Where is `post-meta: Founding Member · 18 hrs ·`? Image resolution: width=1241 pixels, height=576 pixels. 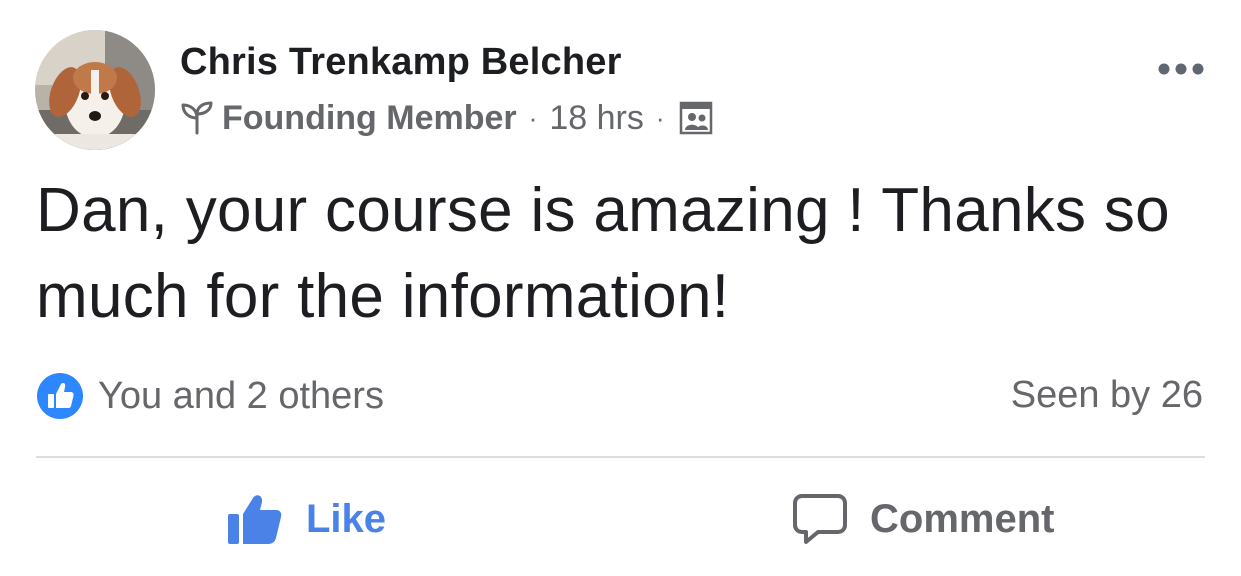
post-meta: Founding Member · 18 hrs · is located at coordinates (445, 118).